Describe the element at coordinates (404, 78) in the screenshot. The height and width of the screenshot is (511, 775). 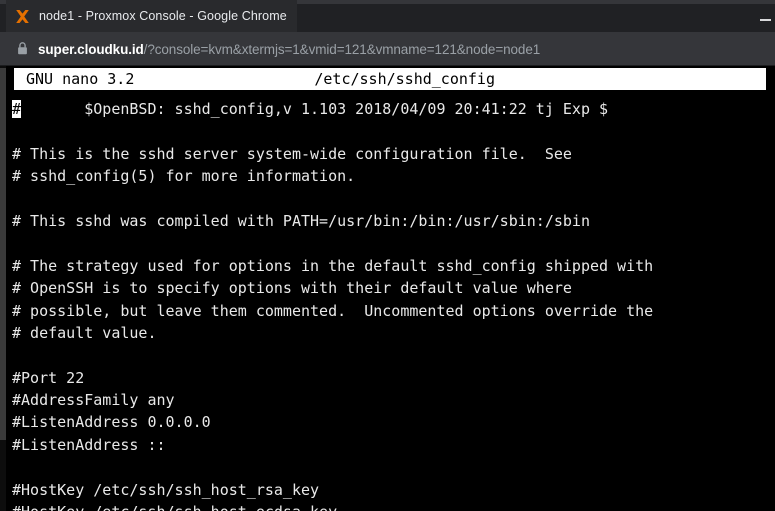
I see `nano-filename-label: /etc/ssh/sshd_config` at that location.